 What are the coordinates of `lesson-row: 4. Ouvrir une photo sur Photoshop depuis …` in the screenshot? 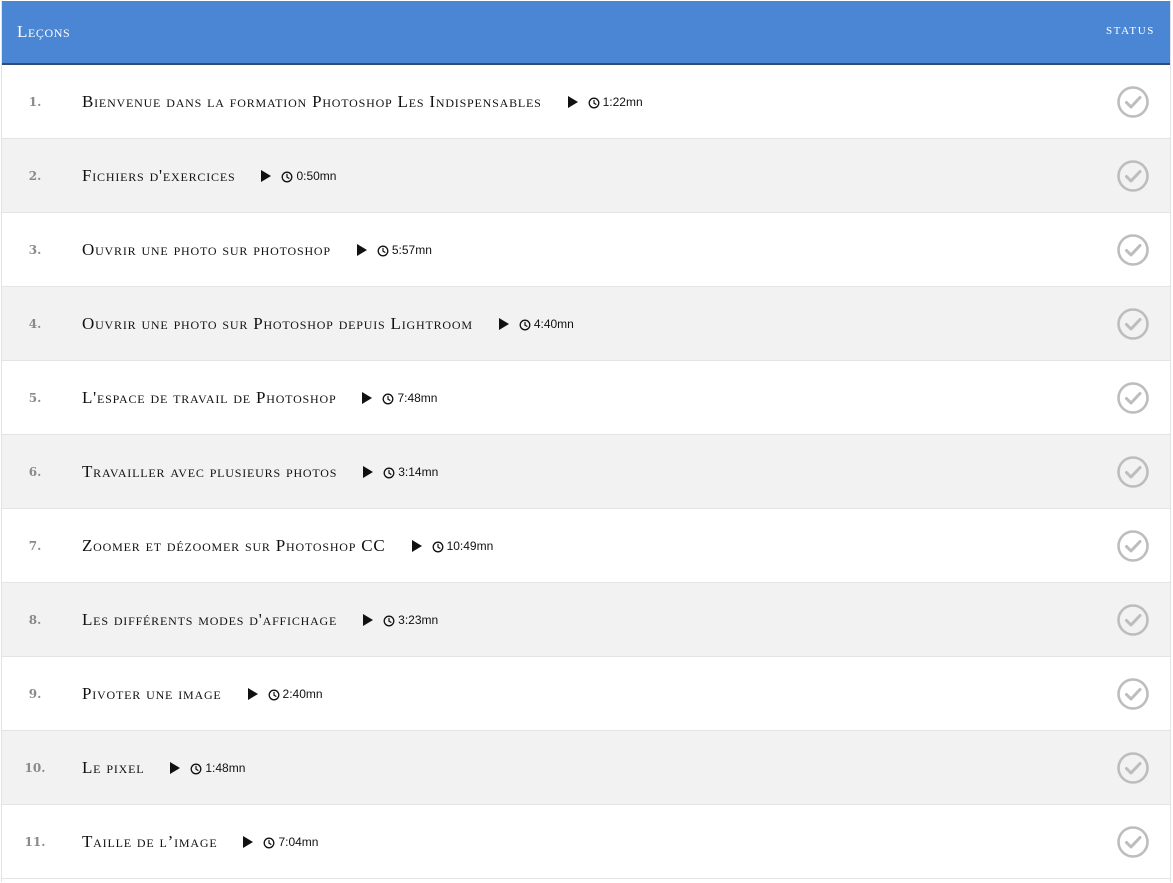 It's located at (586, 324).